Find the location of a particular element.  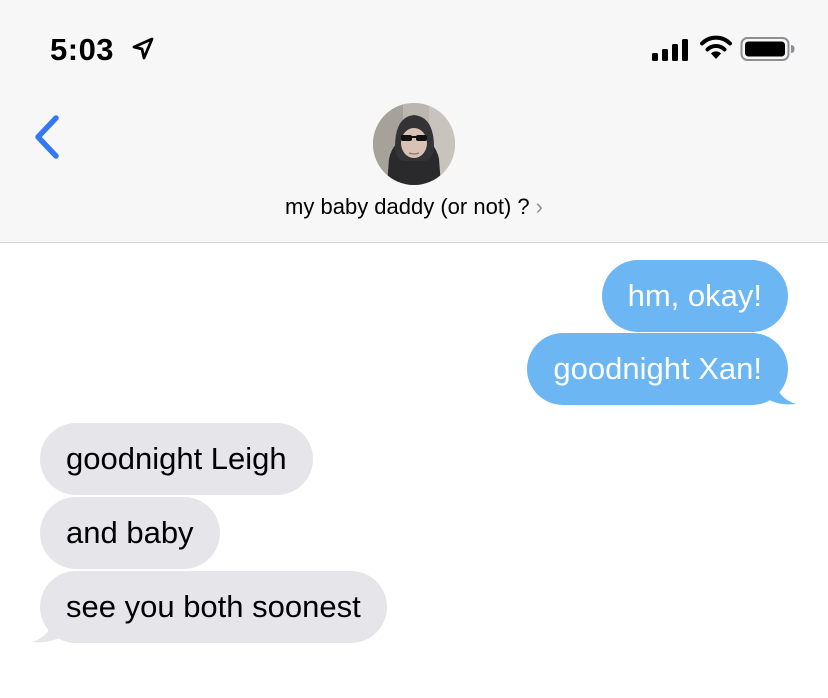

received-message-bubble: and baby is located at coordinates (130, 533).